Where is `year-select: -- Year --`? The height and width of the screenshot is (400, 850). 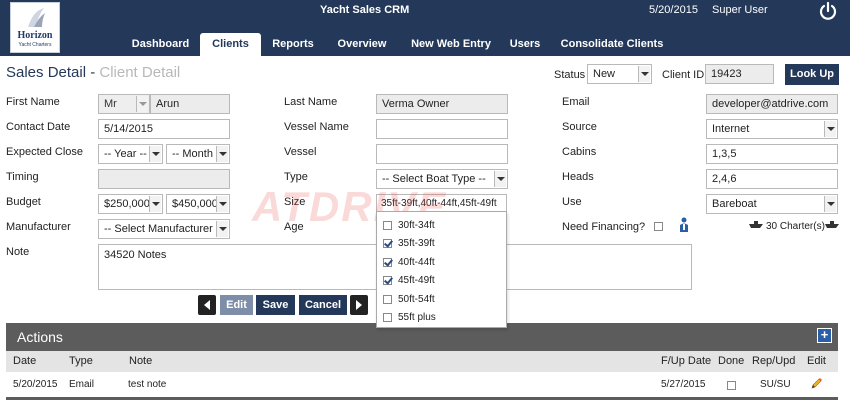
year-select: -- Year -- is located at coordinates (130, 154).